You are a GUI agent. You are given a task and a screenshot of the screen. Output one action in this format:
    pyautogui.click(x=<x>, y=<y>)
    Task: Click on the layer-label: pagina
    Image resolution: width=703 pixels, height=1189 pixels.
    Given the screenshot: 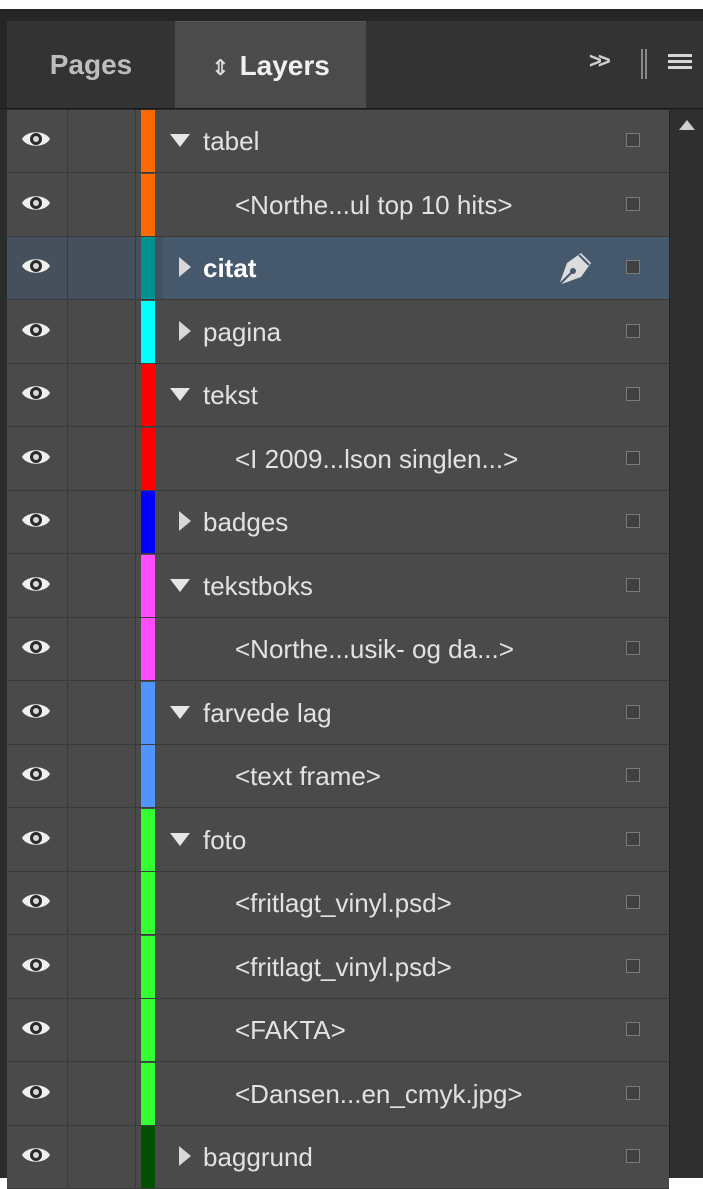 What is the action you would take?
    pyautogui.click(x=242, y=332)
    